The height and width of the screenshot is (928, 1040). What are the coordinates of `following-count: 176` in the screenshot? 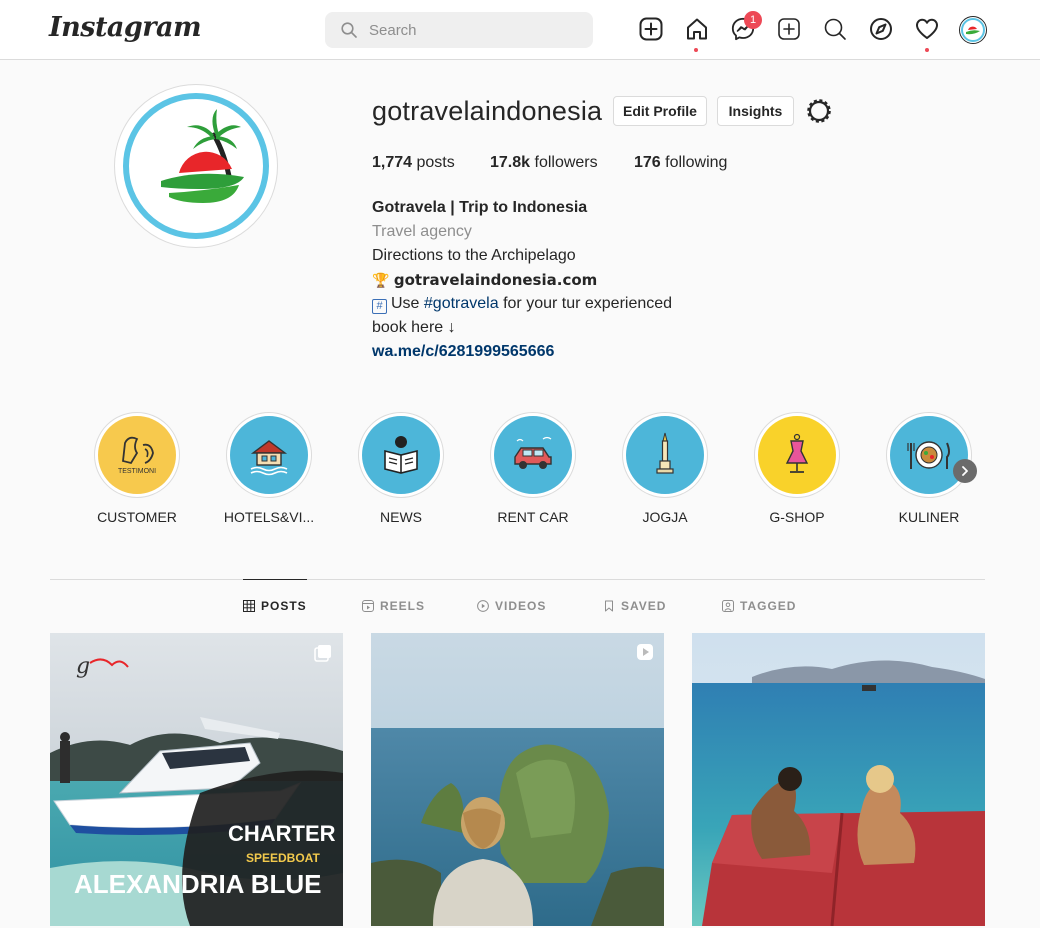 It's located at (647, 162).